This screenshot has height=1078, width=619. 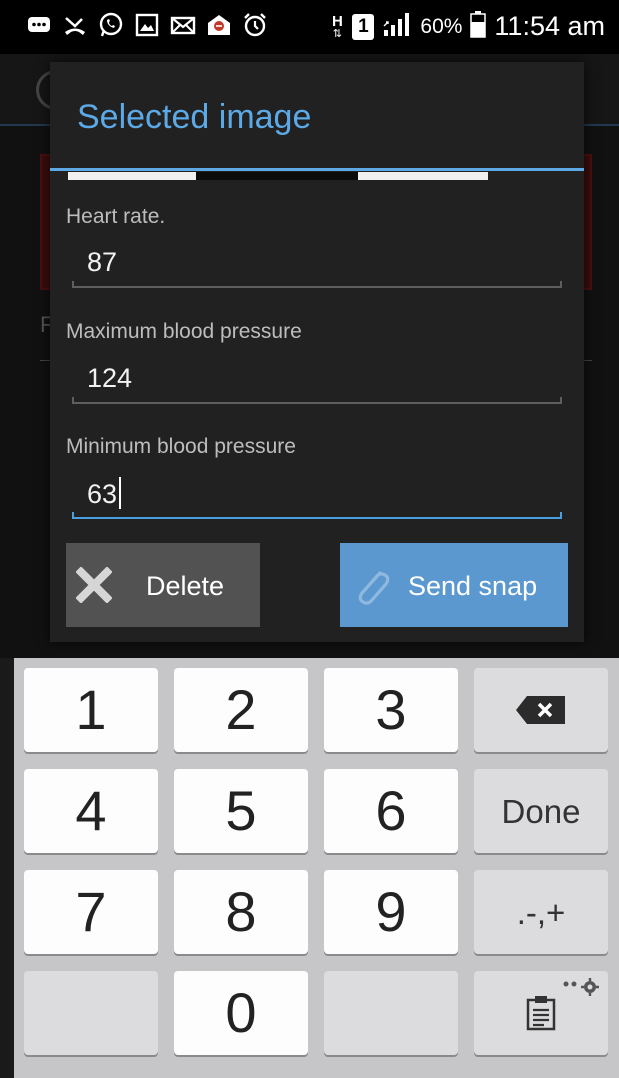 I want to click on key-5: 5, so click(x=241, y=811).